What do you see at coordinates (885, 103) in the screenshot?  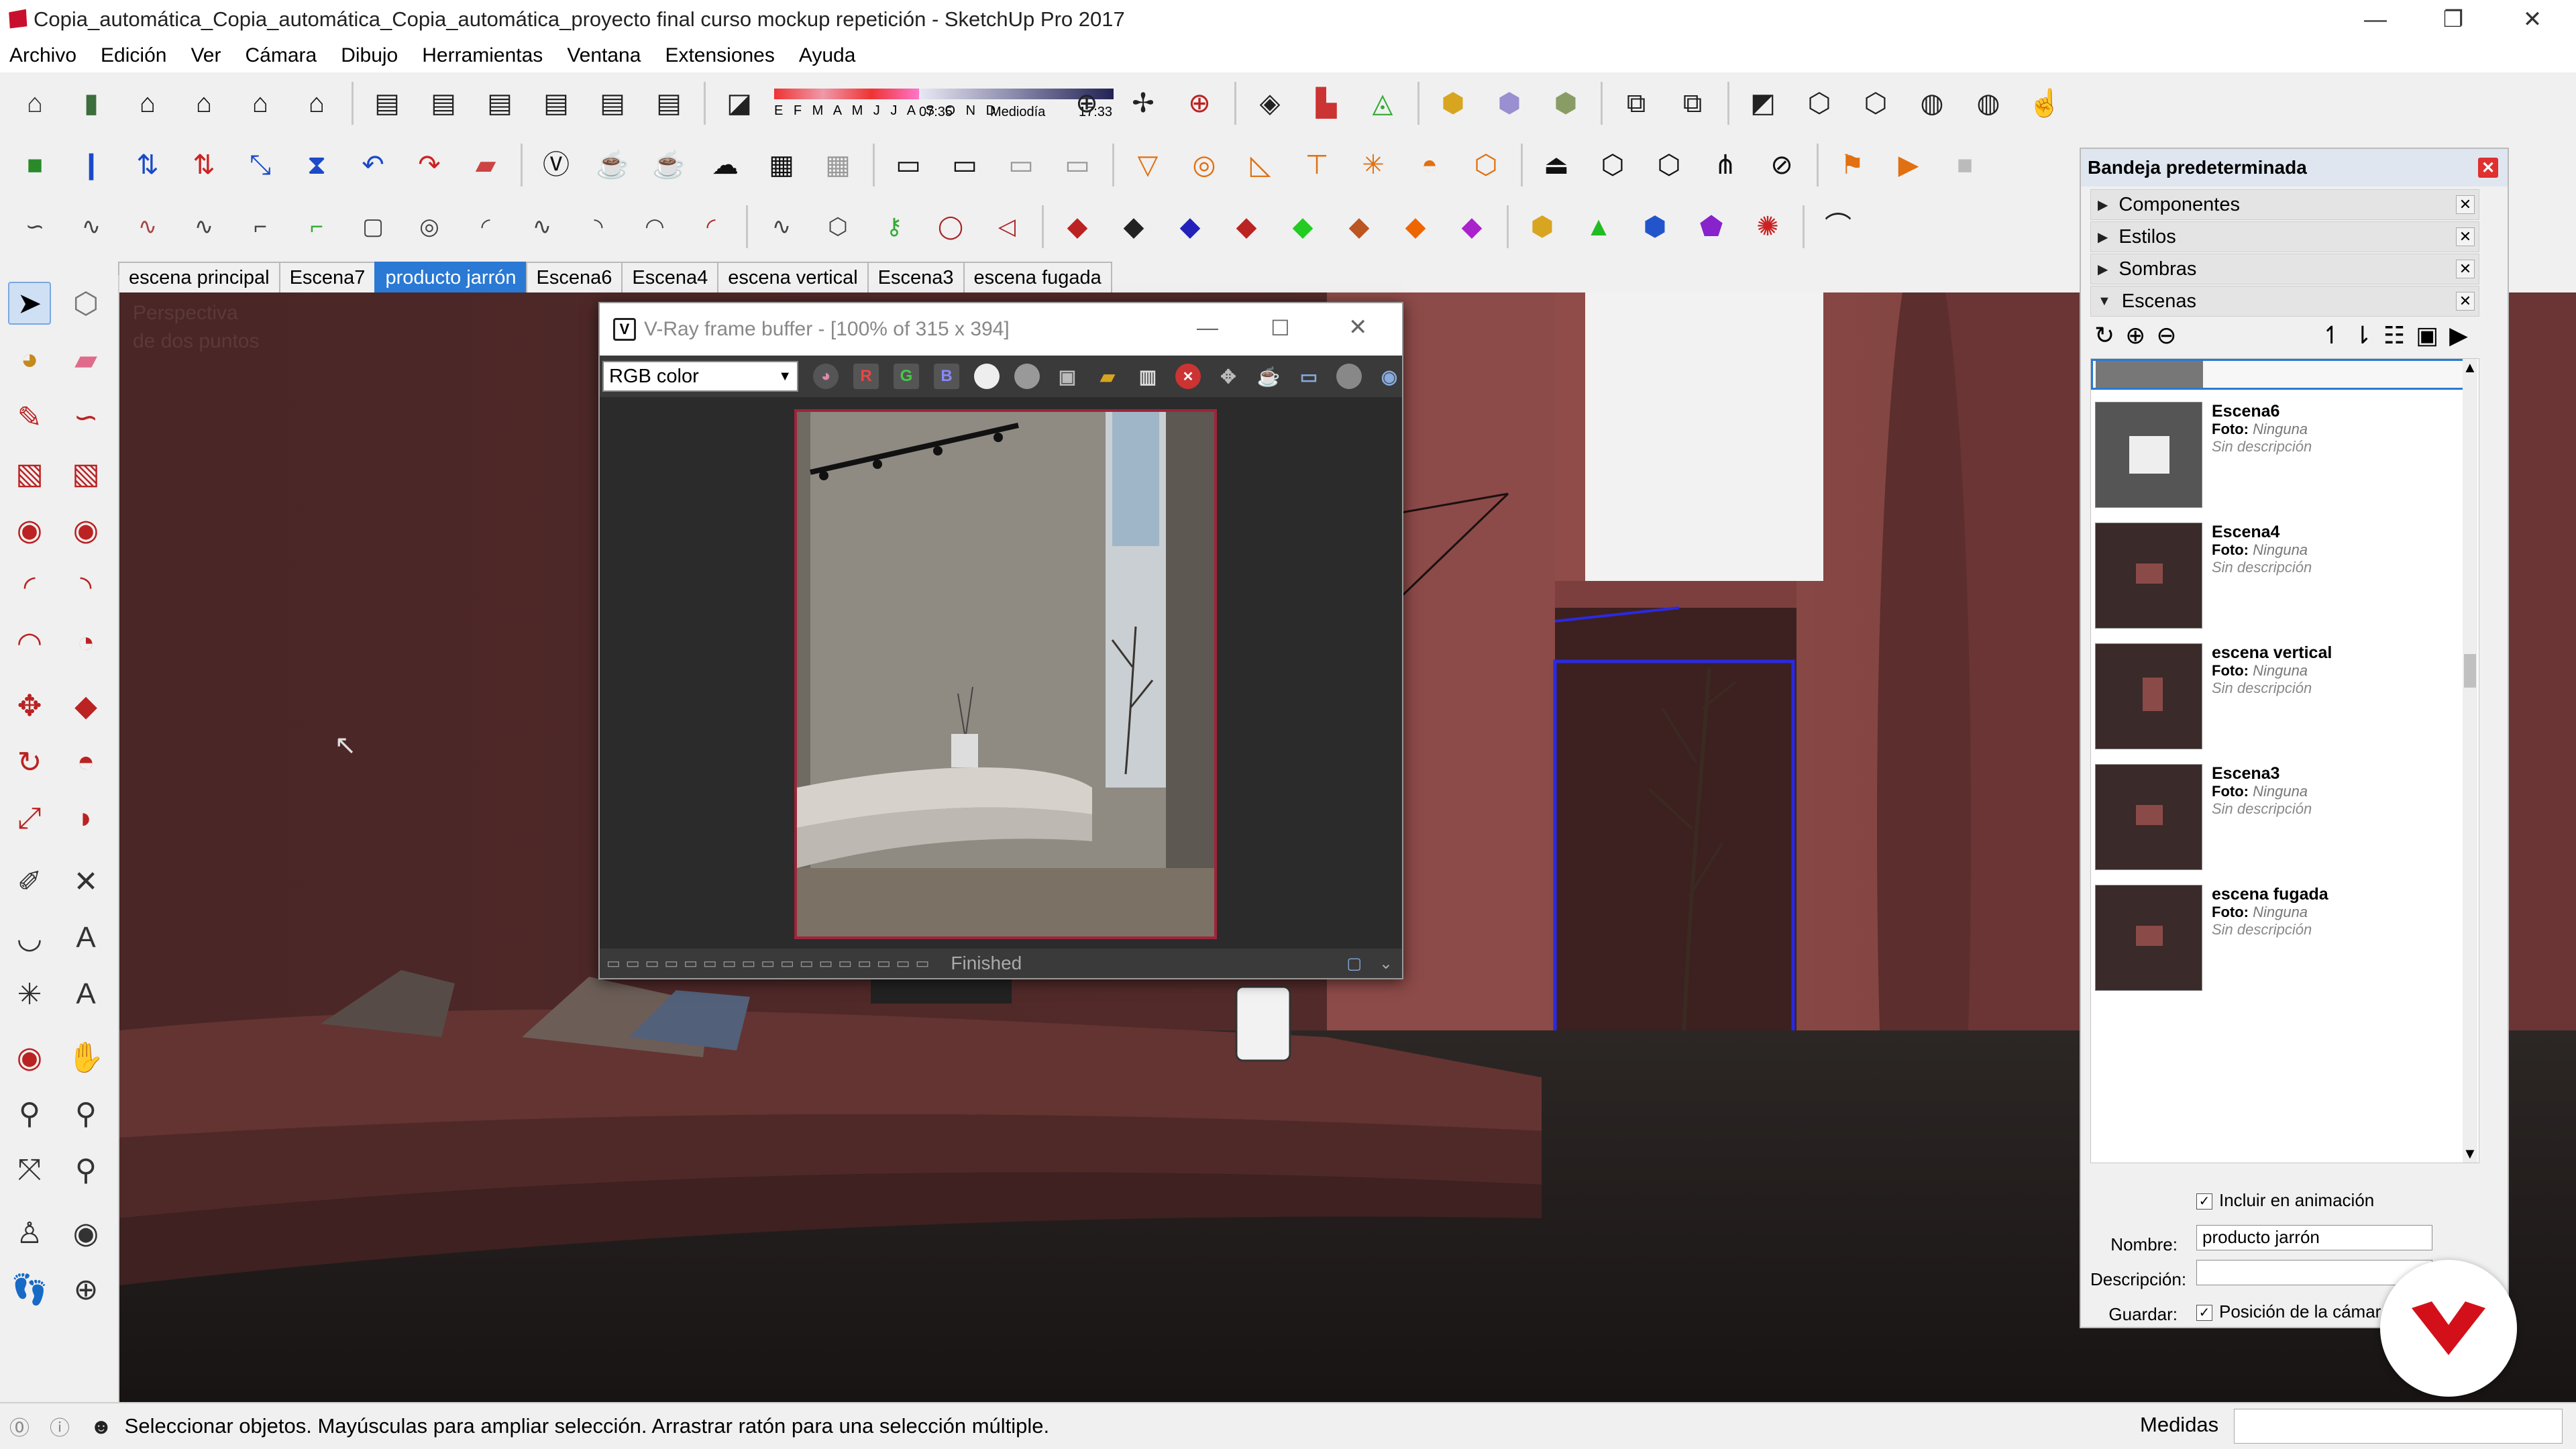 I see `shadow-month-slider: E F M A M J J A S O N D` at bounding box center [885, 103].